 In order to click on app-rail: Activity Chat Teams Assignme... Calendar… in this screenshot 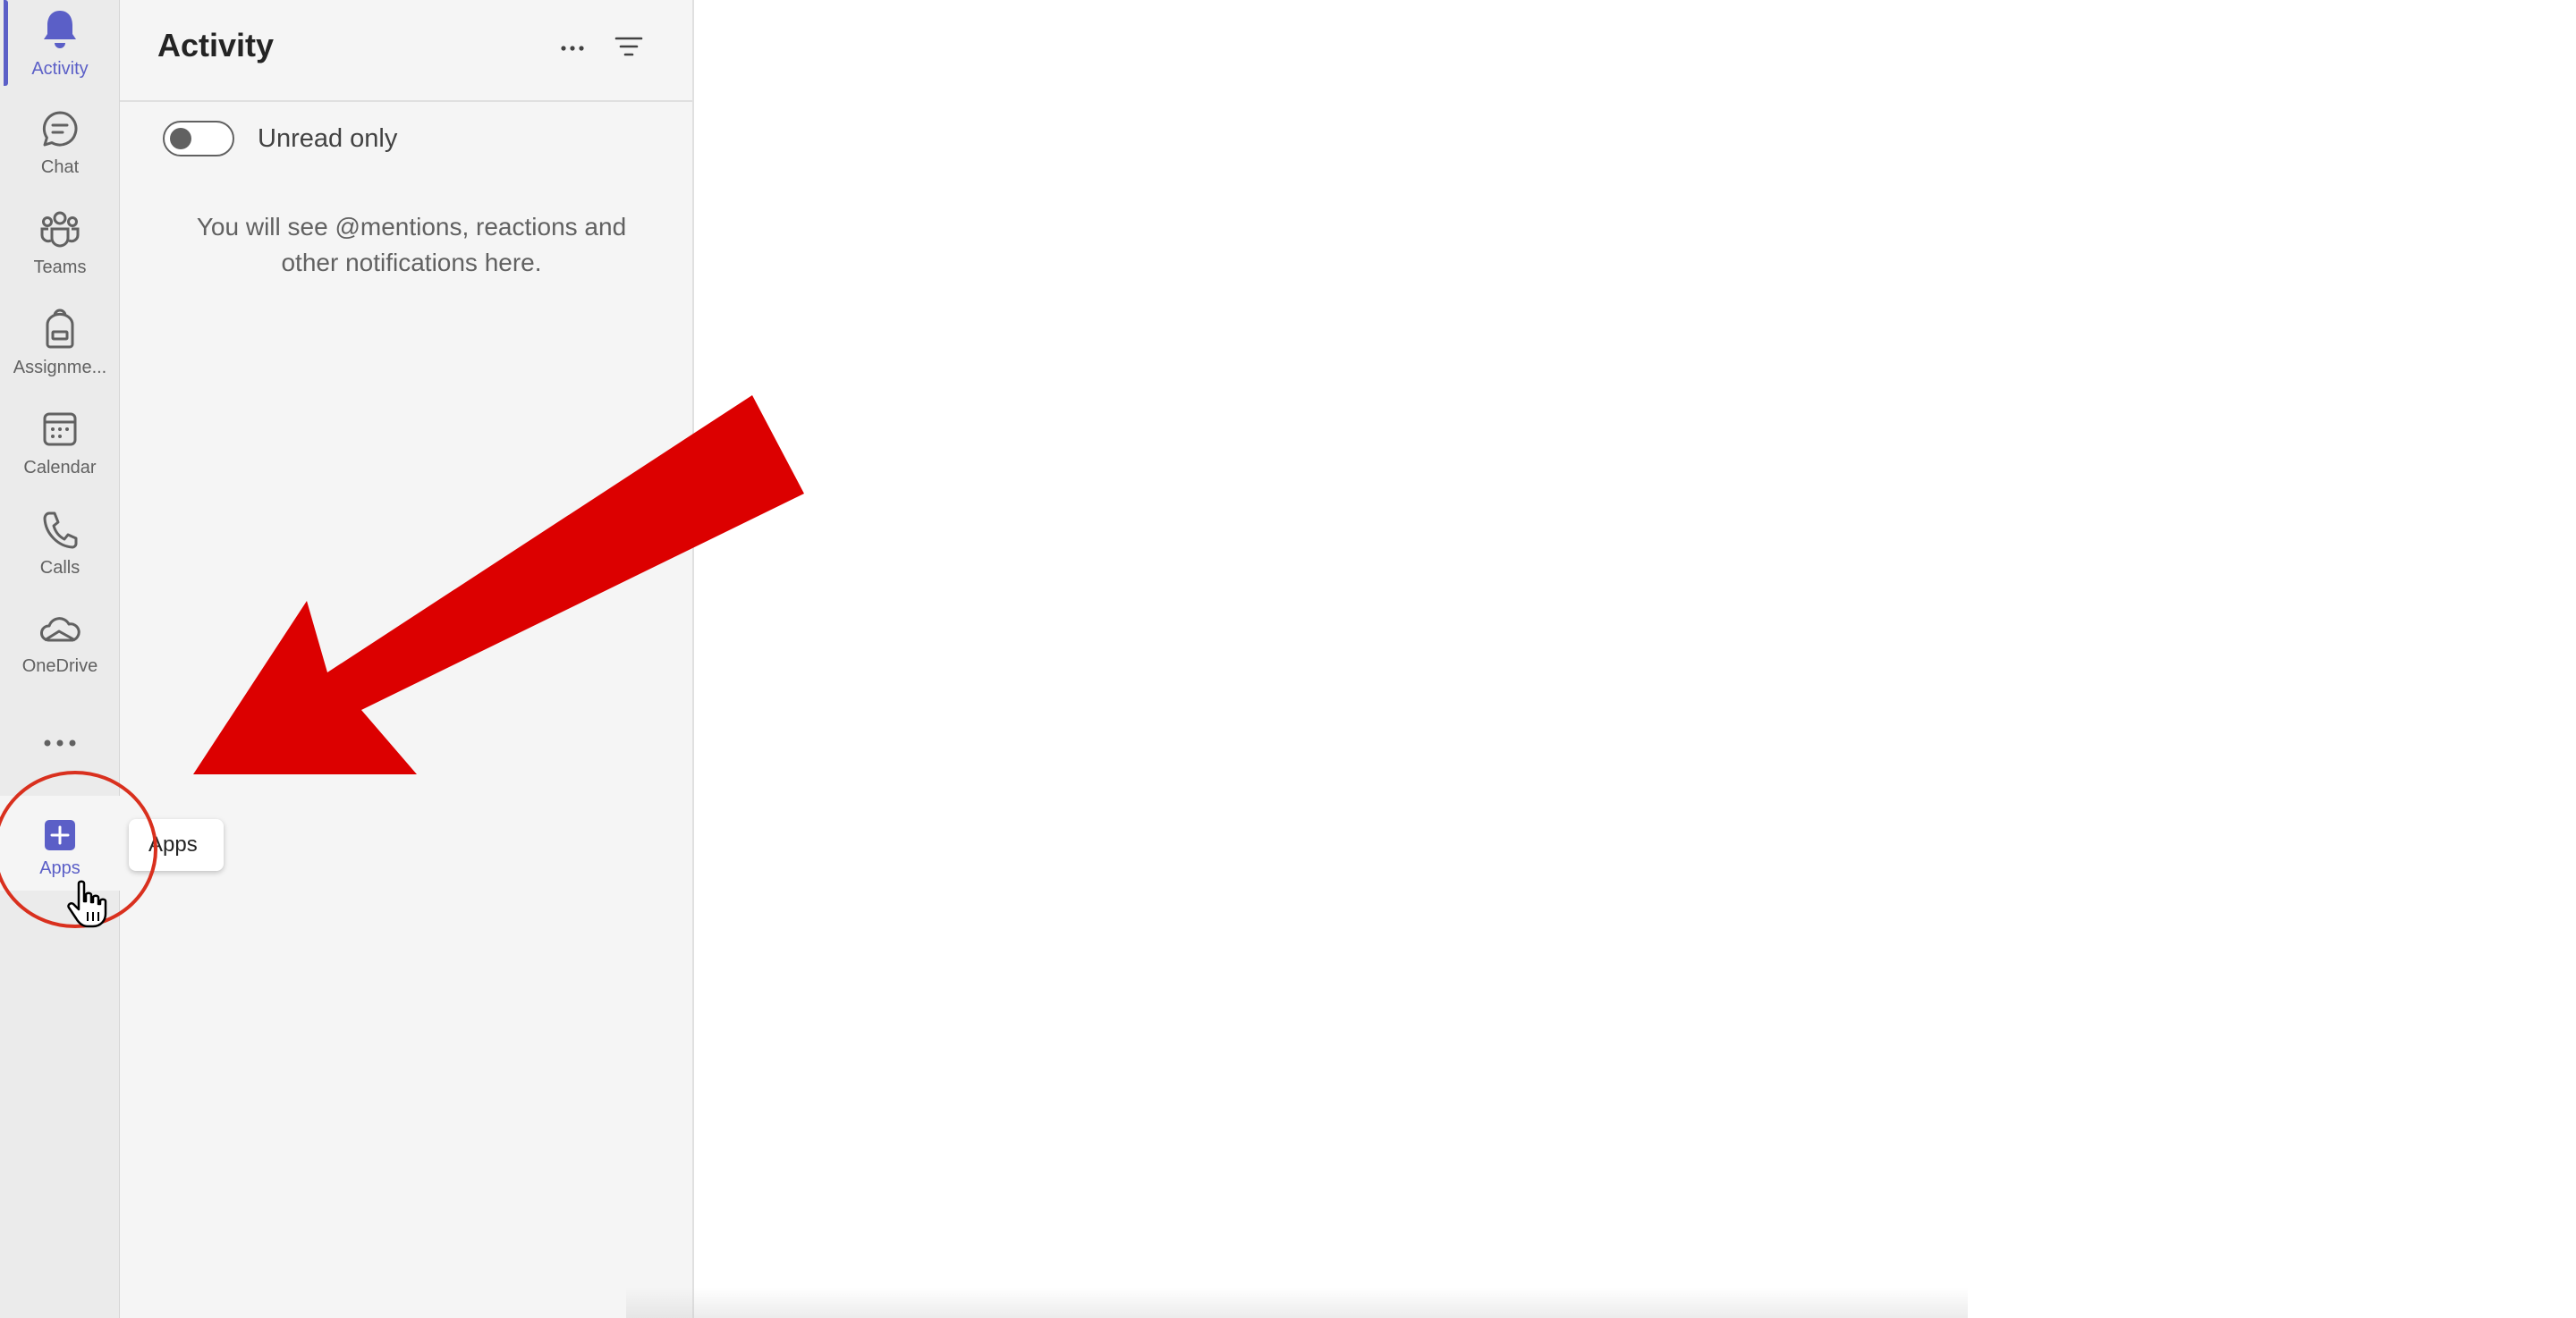, I will do `click(60, 659)`.